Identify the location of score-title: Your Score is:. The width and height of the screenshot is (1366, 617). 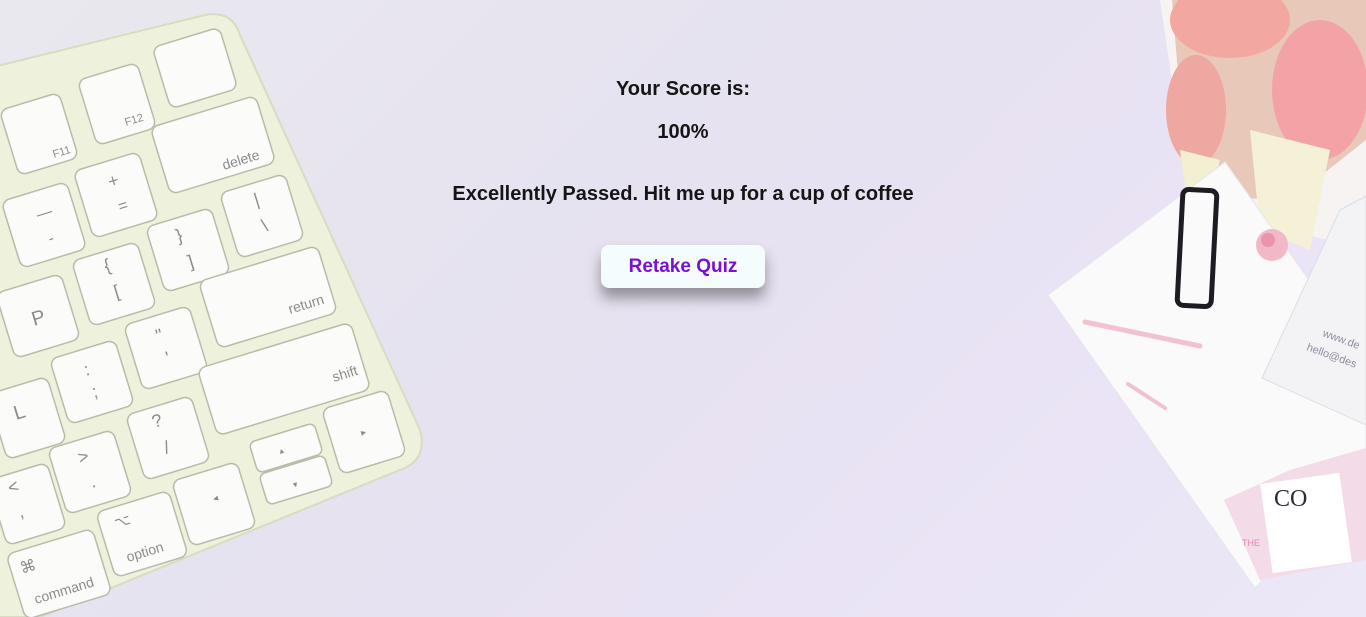
(683, 89).